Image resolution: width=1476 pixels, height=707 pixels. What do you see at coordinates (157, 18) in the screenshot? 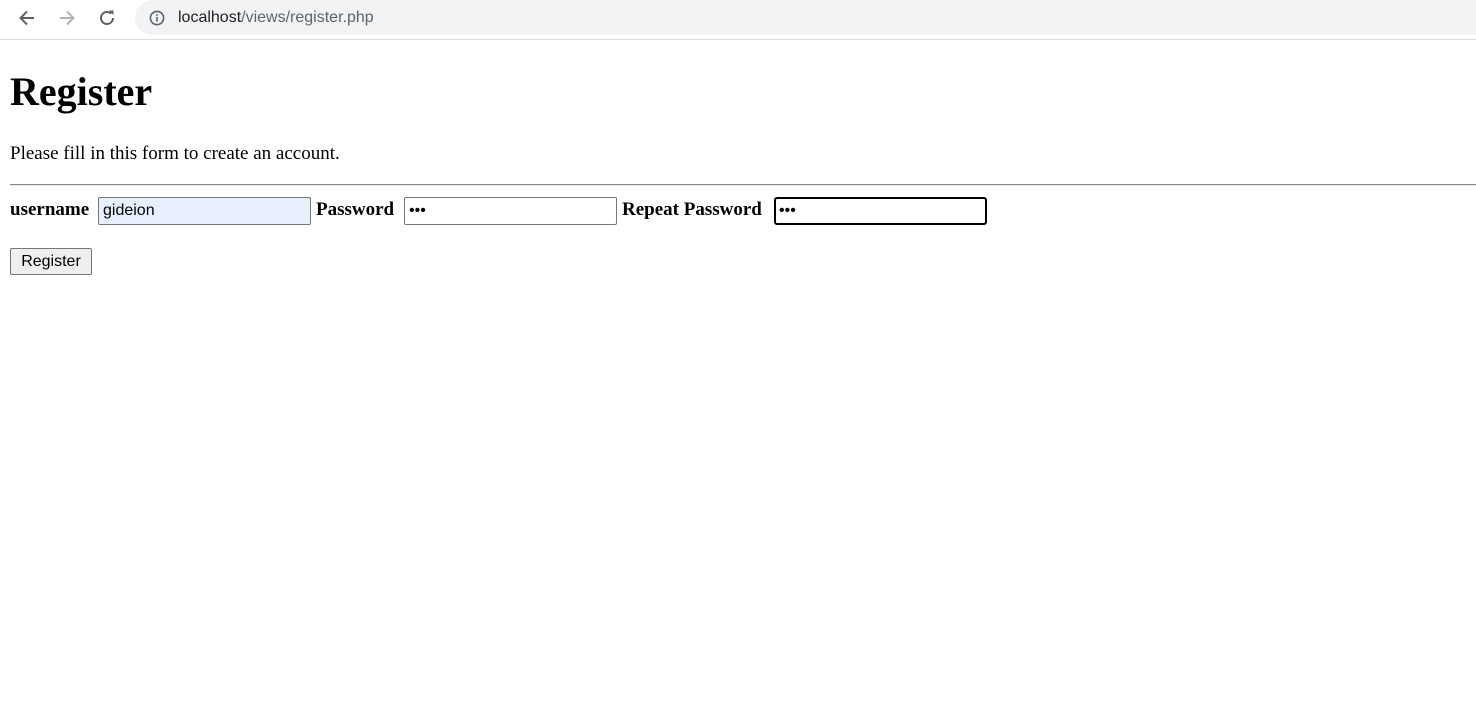
I see `info-icon` at bounding box center [157, 18].